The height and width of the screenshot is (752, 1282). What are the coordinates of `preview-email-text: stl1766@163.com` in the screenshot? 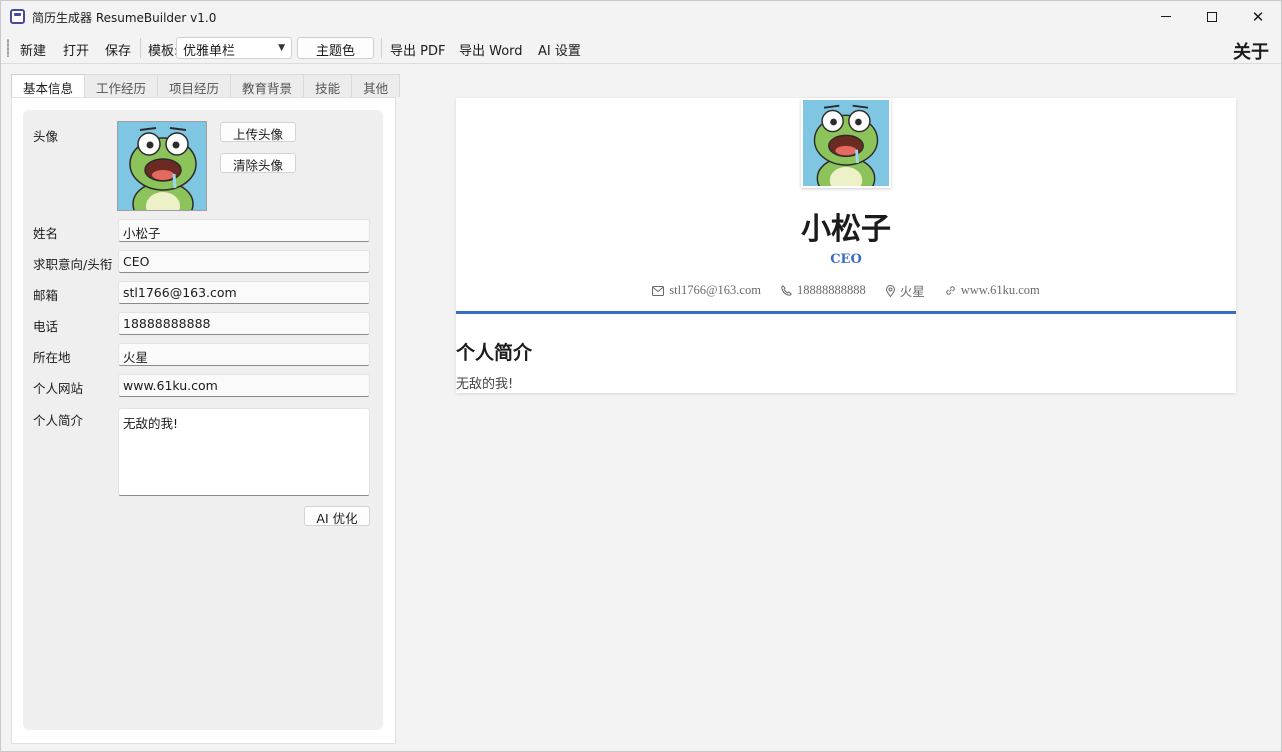 It's located at (715, 290).